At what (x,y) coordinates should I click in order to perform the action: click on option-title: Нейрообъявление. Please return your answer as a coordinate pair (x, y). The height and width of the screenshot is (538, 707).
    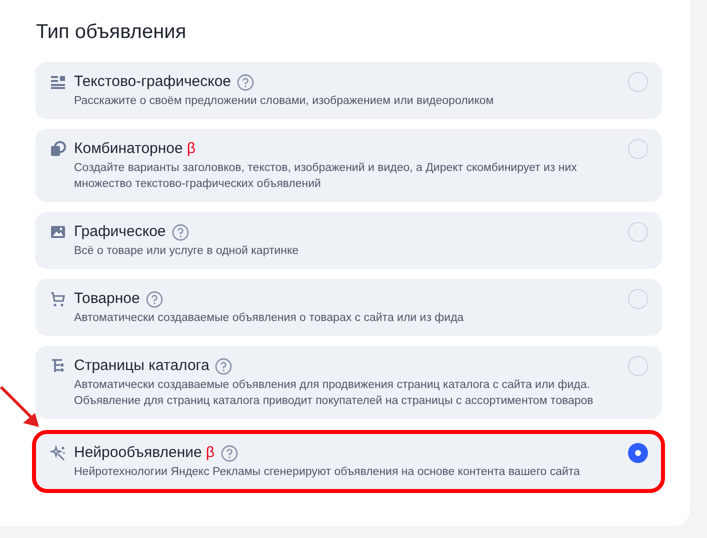
    Looking at the image, I should click on (138, 453).